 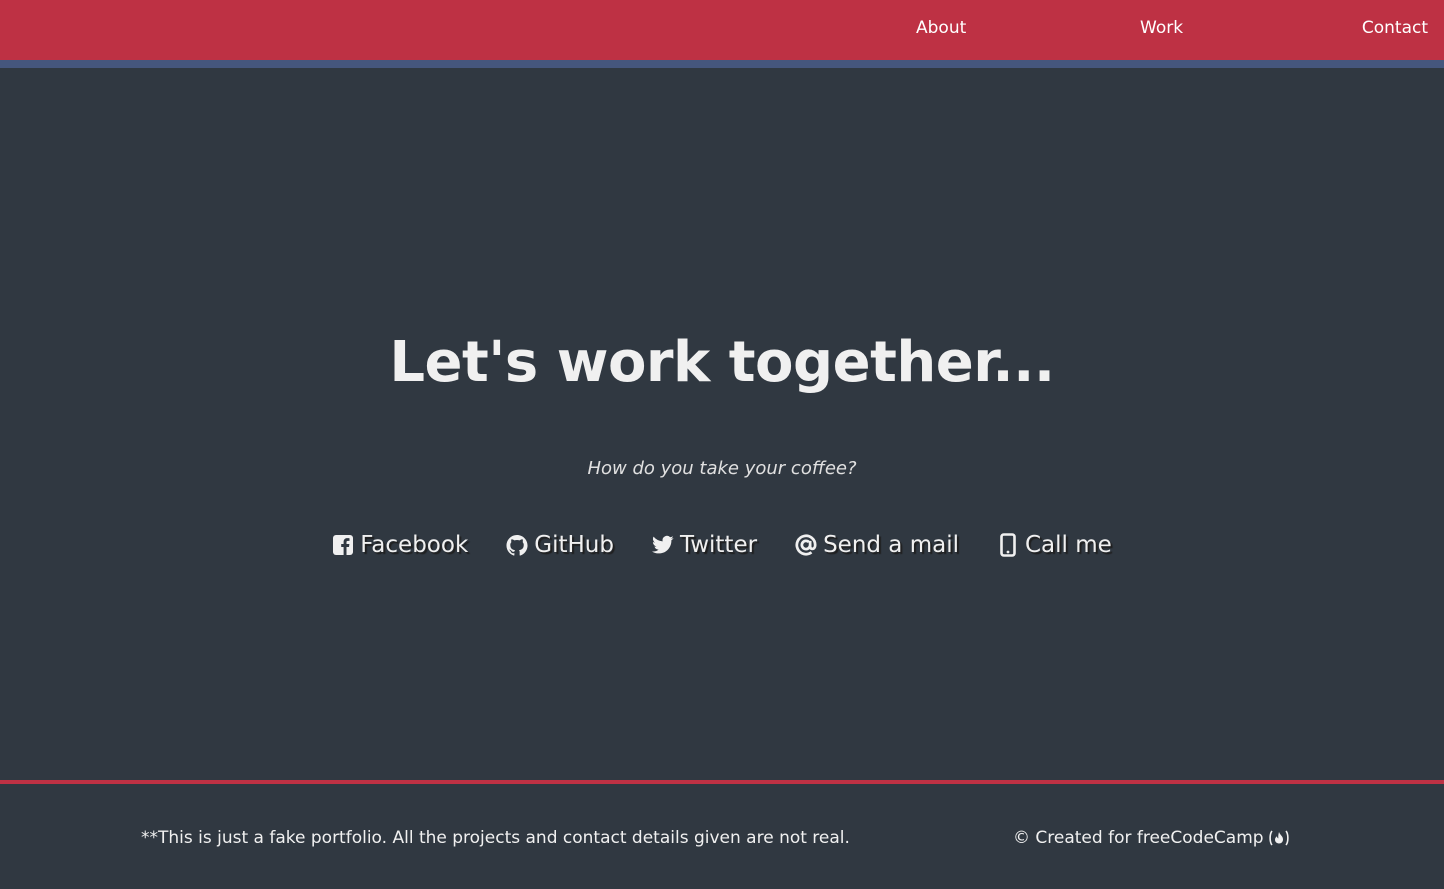 I want to click on footer-credit-text: © Created for freeCodeCamp, so click(x=1138, y=838).